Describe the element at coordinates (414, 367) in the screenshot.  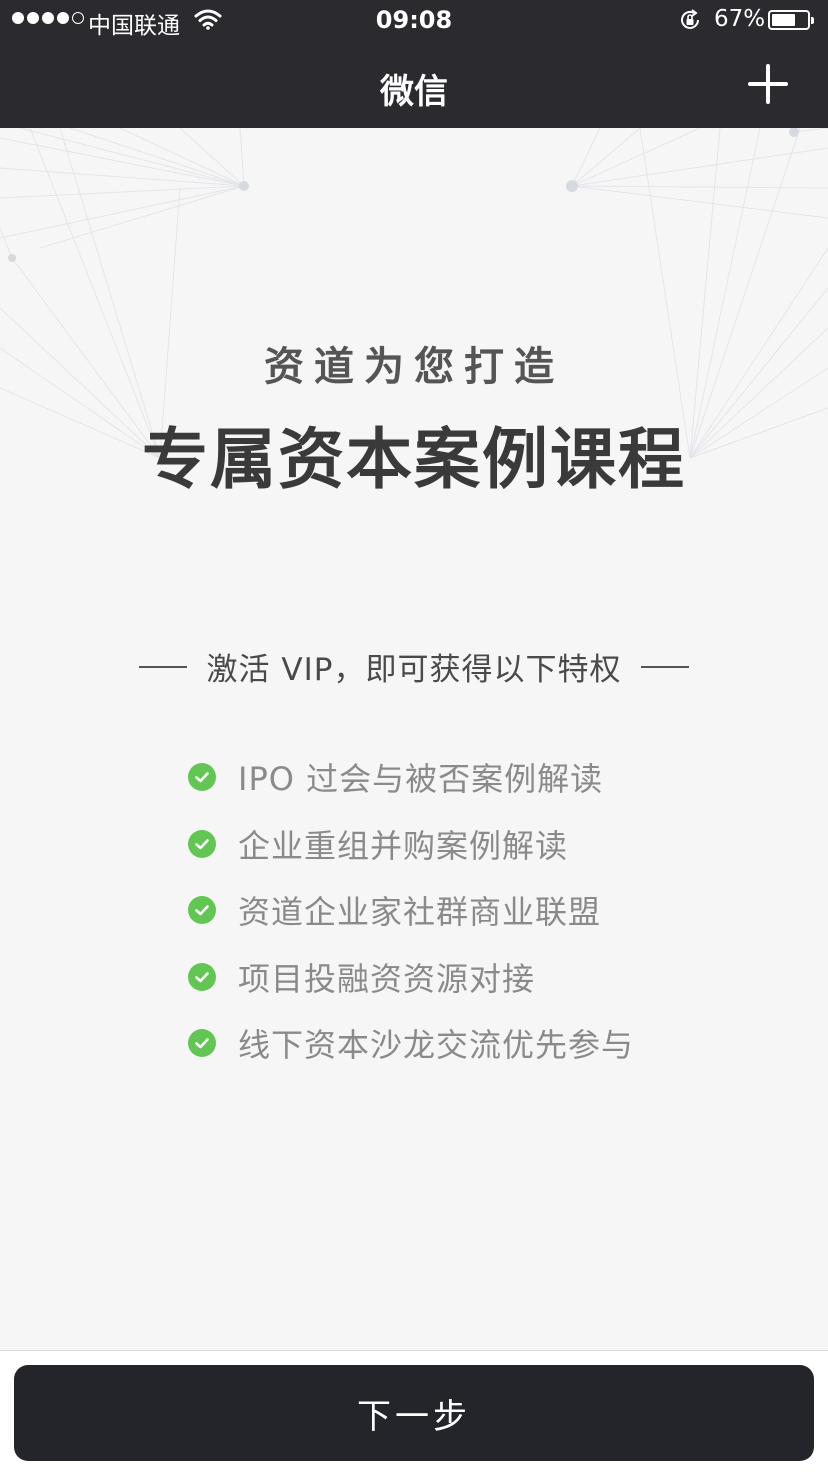
I see `hero-subtitle: 资道为您打造` at that location.